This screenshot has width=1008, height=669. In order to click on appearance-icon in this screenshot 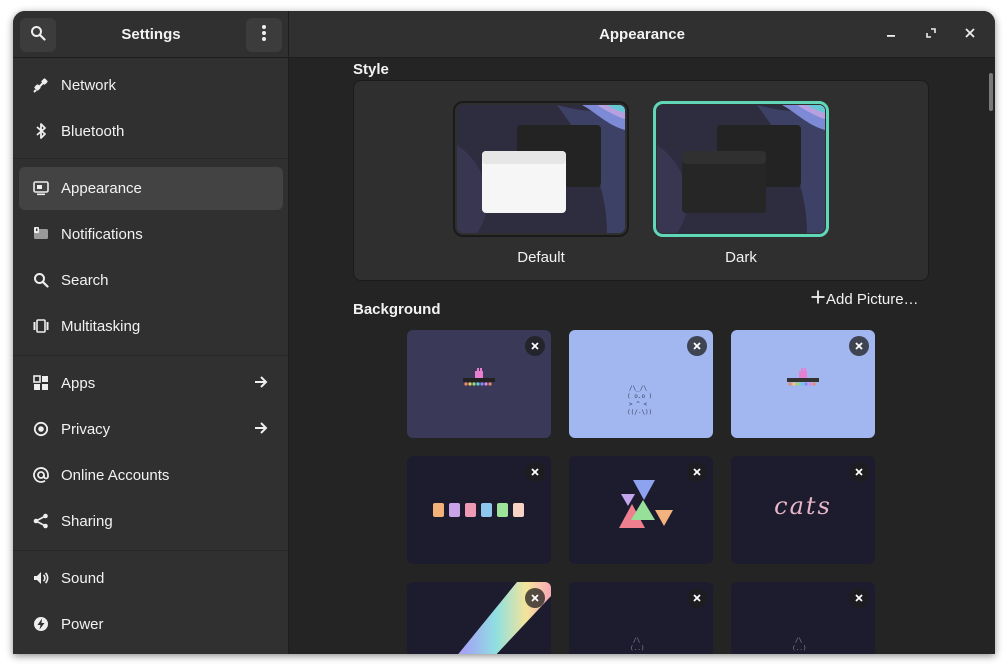, I will do `click(41, 188)`.